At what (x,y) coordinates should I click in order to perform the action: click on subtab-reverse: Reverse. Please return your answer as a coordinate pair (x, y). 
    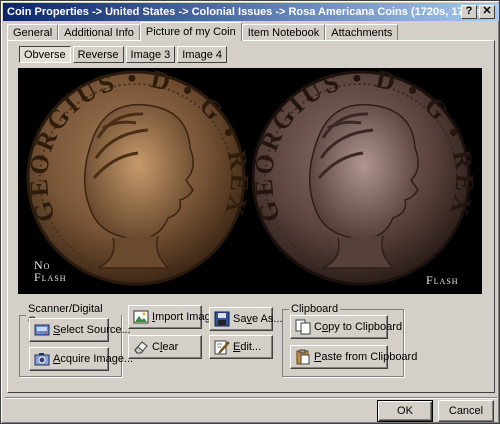
    Looking at the image, I should click on (98, 54).